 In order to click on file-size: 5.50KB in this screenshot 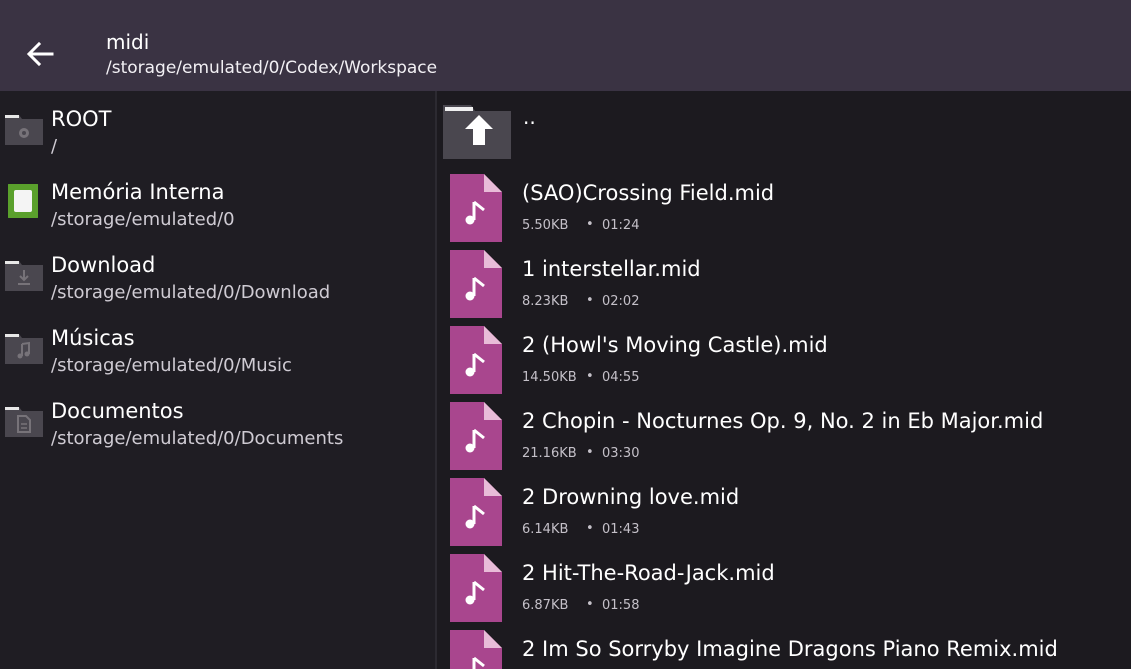, I will do `click(545, 225)`.